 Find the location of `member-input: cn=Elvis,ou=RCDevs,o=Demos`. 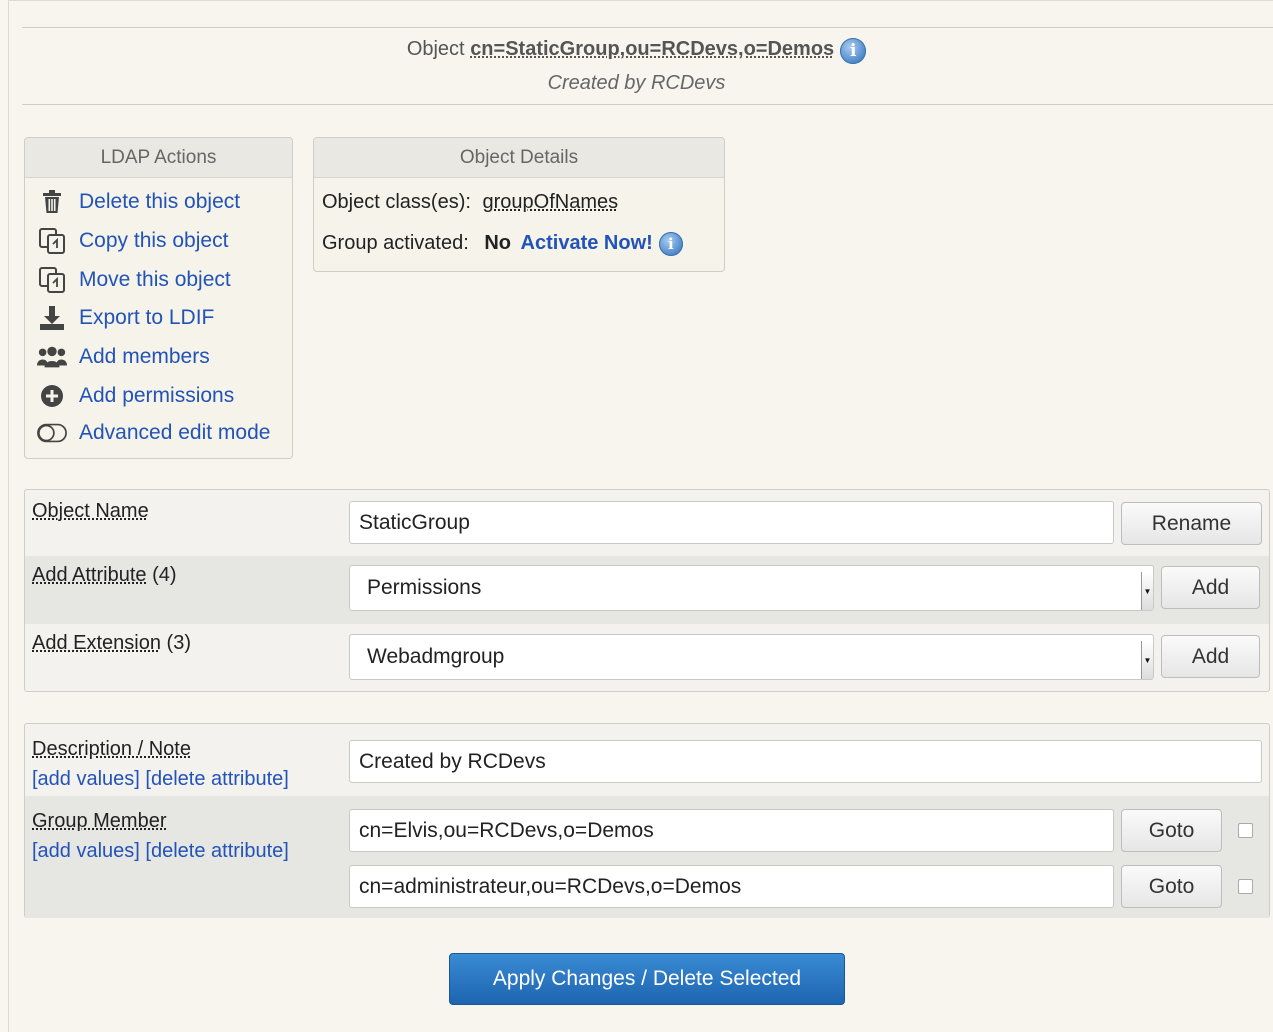

member-input: cn=Elvis,ou=RCDevs,o=Demos is located at coordinates (731, 830).